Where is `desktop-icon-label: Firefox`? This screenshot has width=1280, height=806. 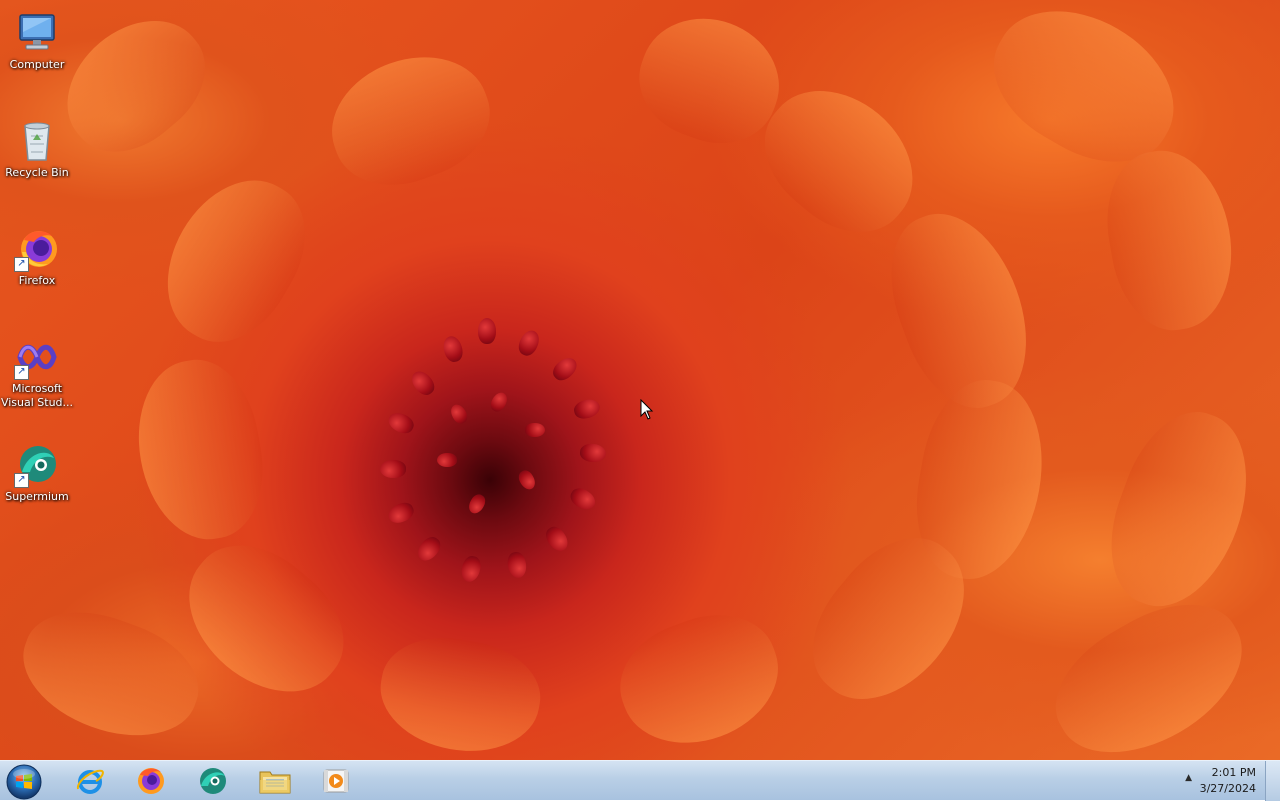 desktop-icon-label: Firefox is located at coordinates (37, 280).